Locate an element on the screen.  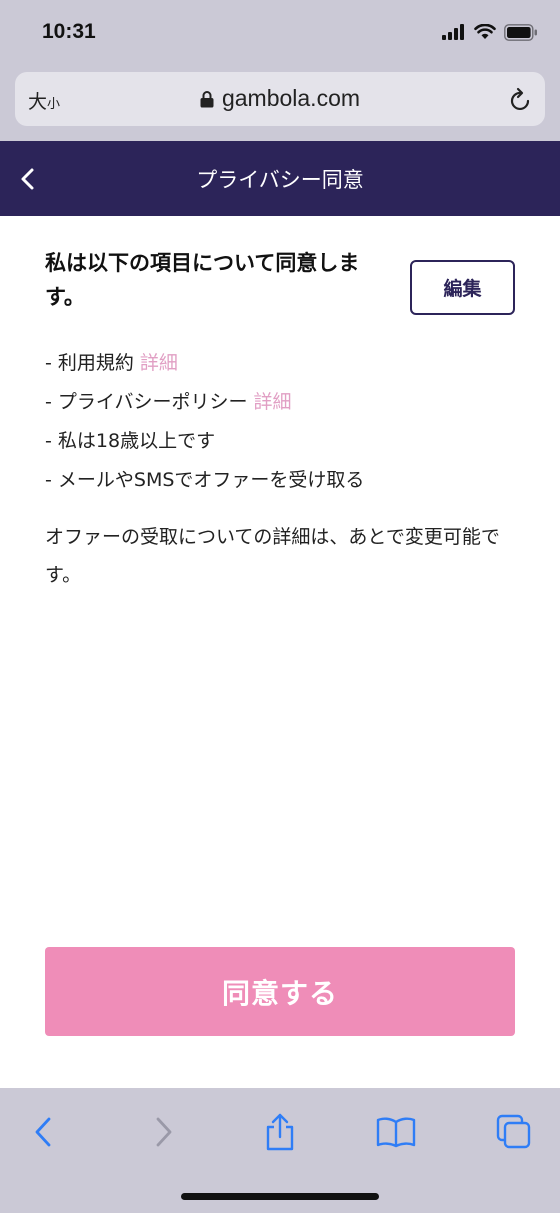
list-item-offers: - メールやSMSでオファーを受け取る is located at coordinates (204, 480).